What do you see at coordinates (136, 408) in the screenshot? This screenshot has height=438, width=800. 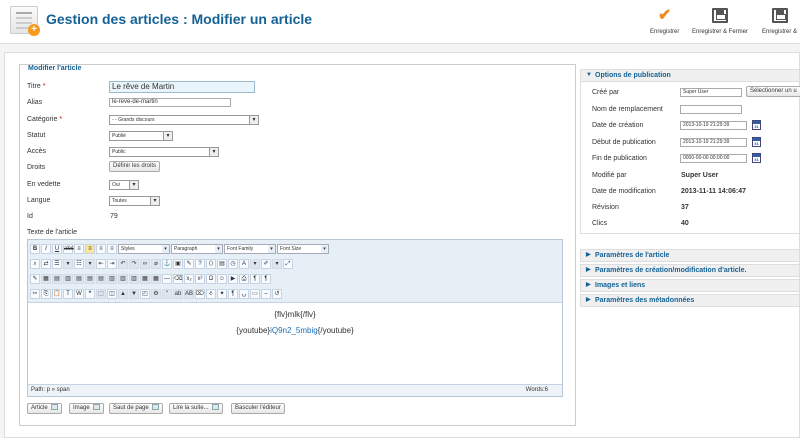 I see `page-break-button: Saut de page` at bounding box center [136, 408].